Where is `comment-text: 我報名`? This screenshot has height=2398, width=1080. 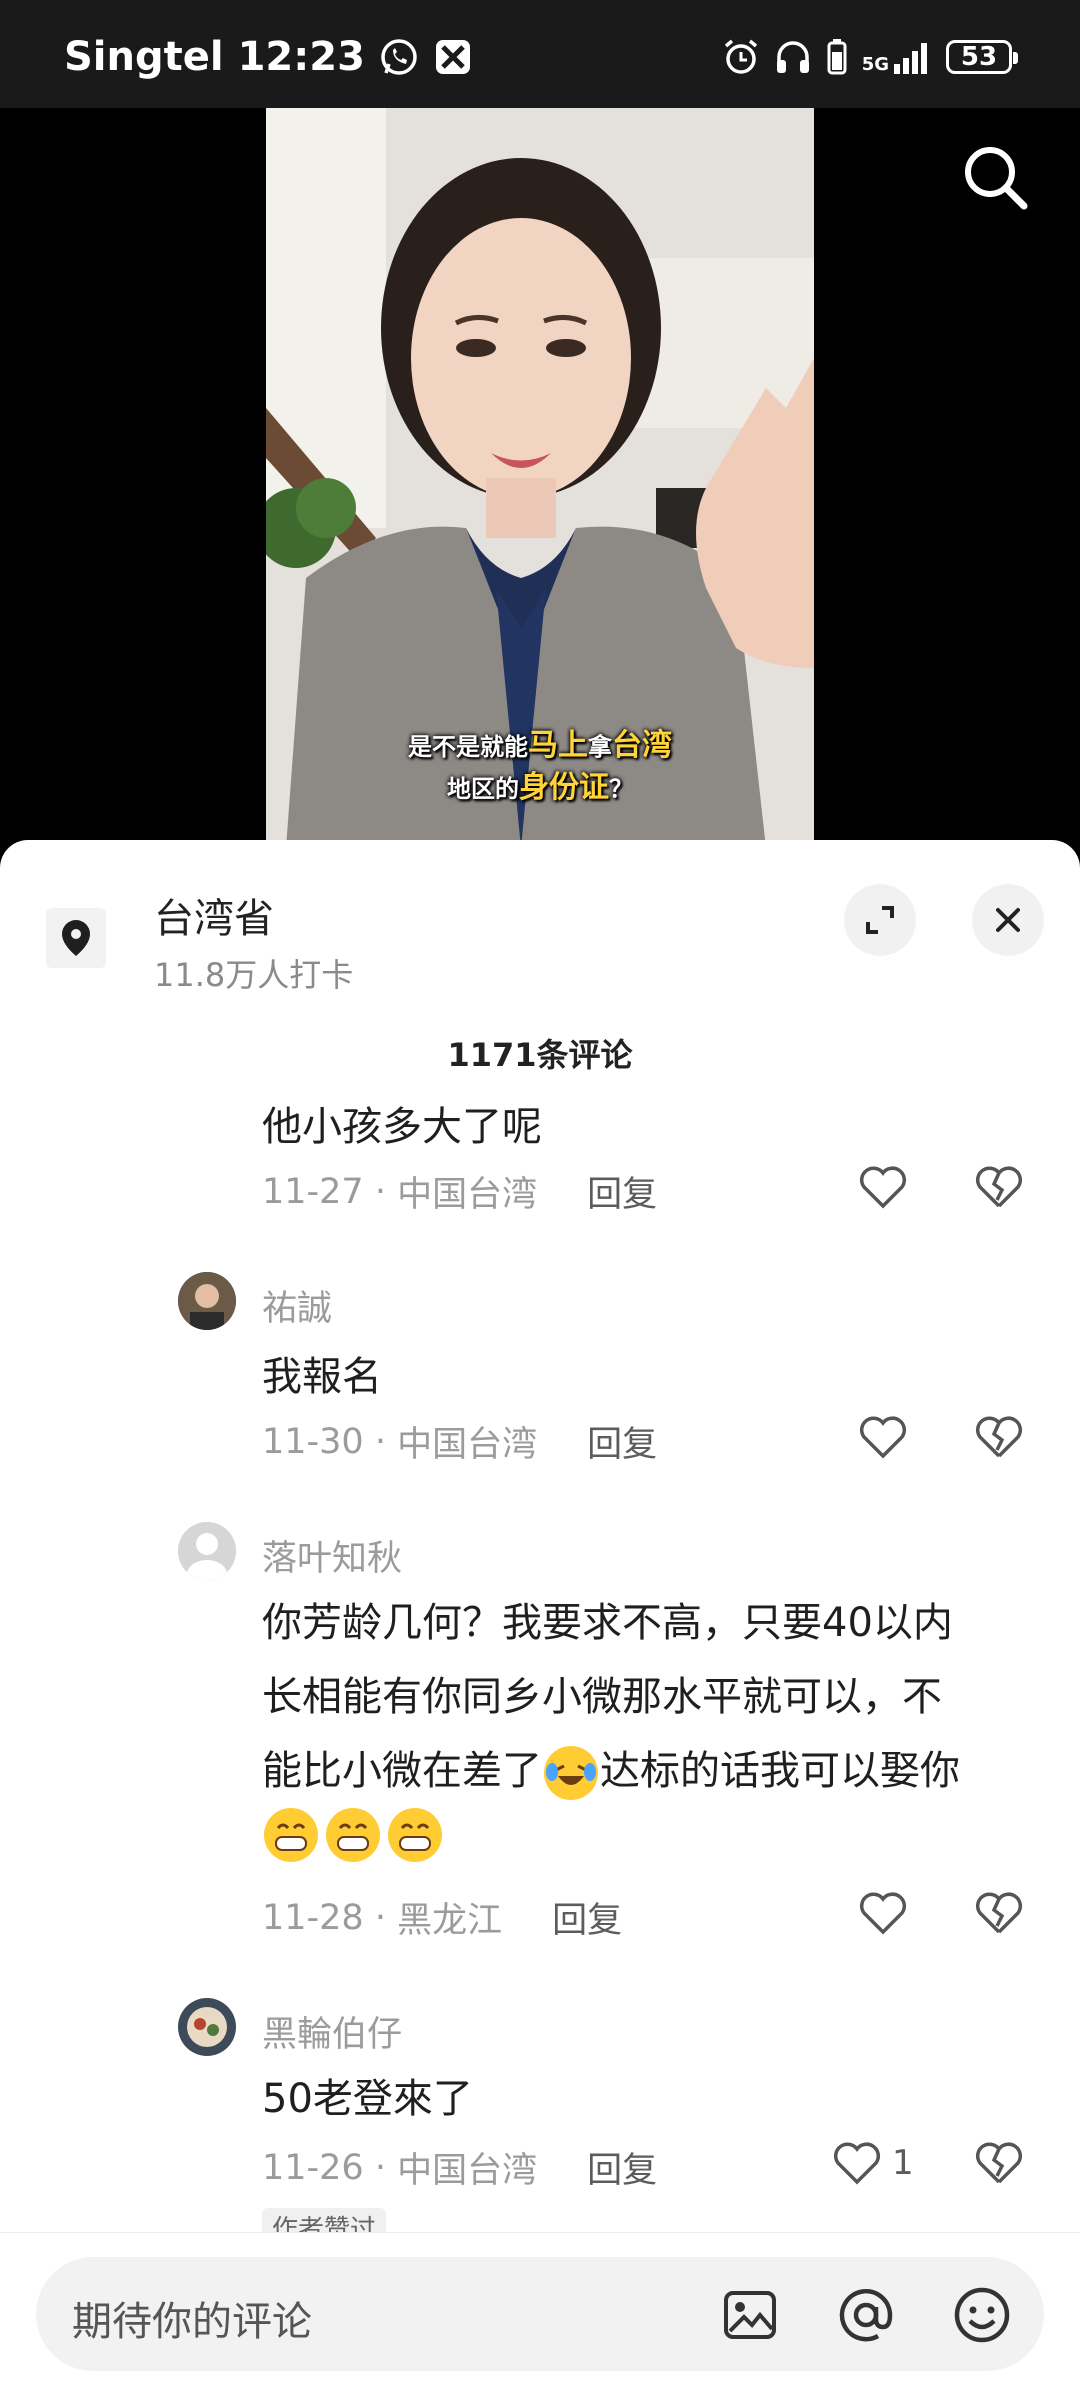 comment-text: 我報名 is located at coordinates (322, 1377).